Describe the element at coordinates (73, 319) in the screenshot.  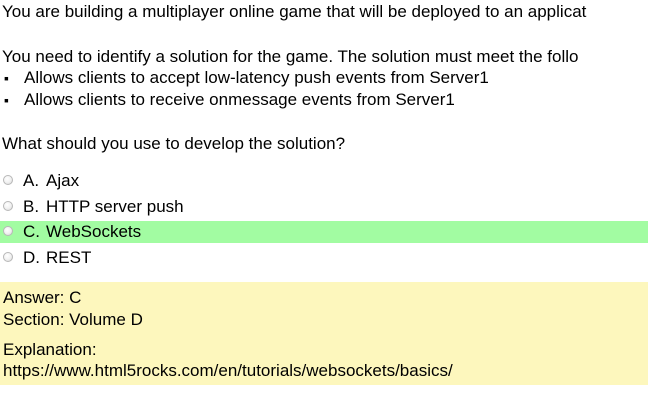
I see `section-line: Section: Volume D` at that location.